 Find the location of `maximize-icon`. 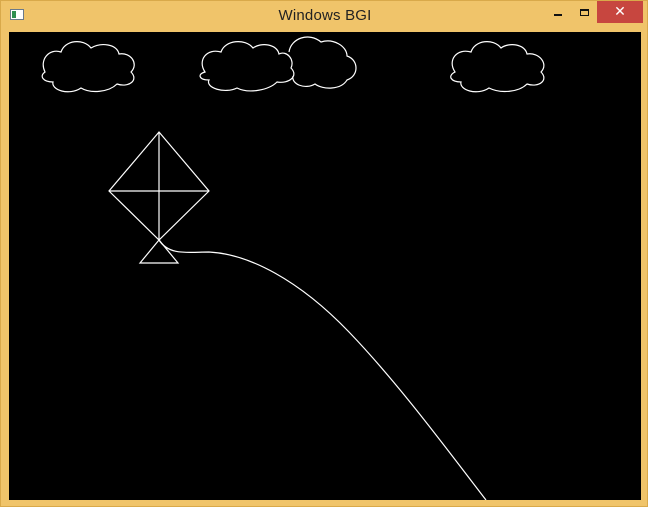

maximize-icon is located at coordinates (584, 12).